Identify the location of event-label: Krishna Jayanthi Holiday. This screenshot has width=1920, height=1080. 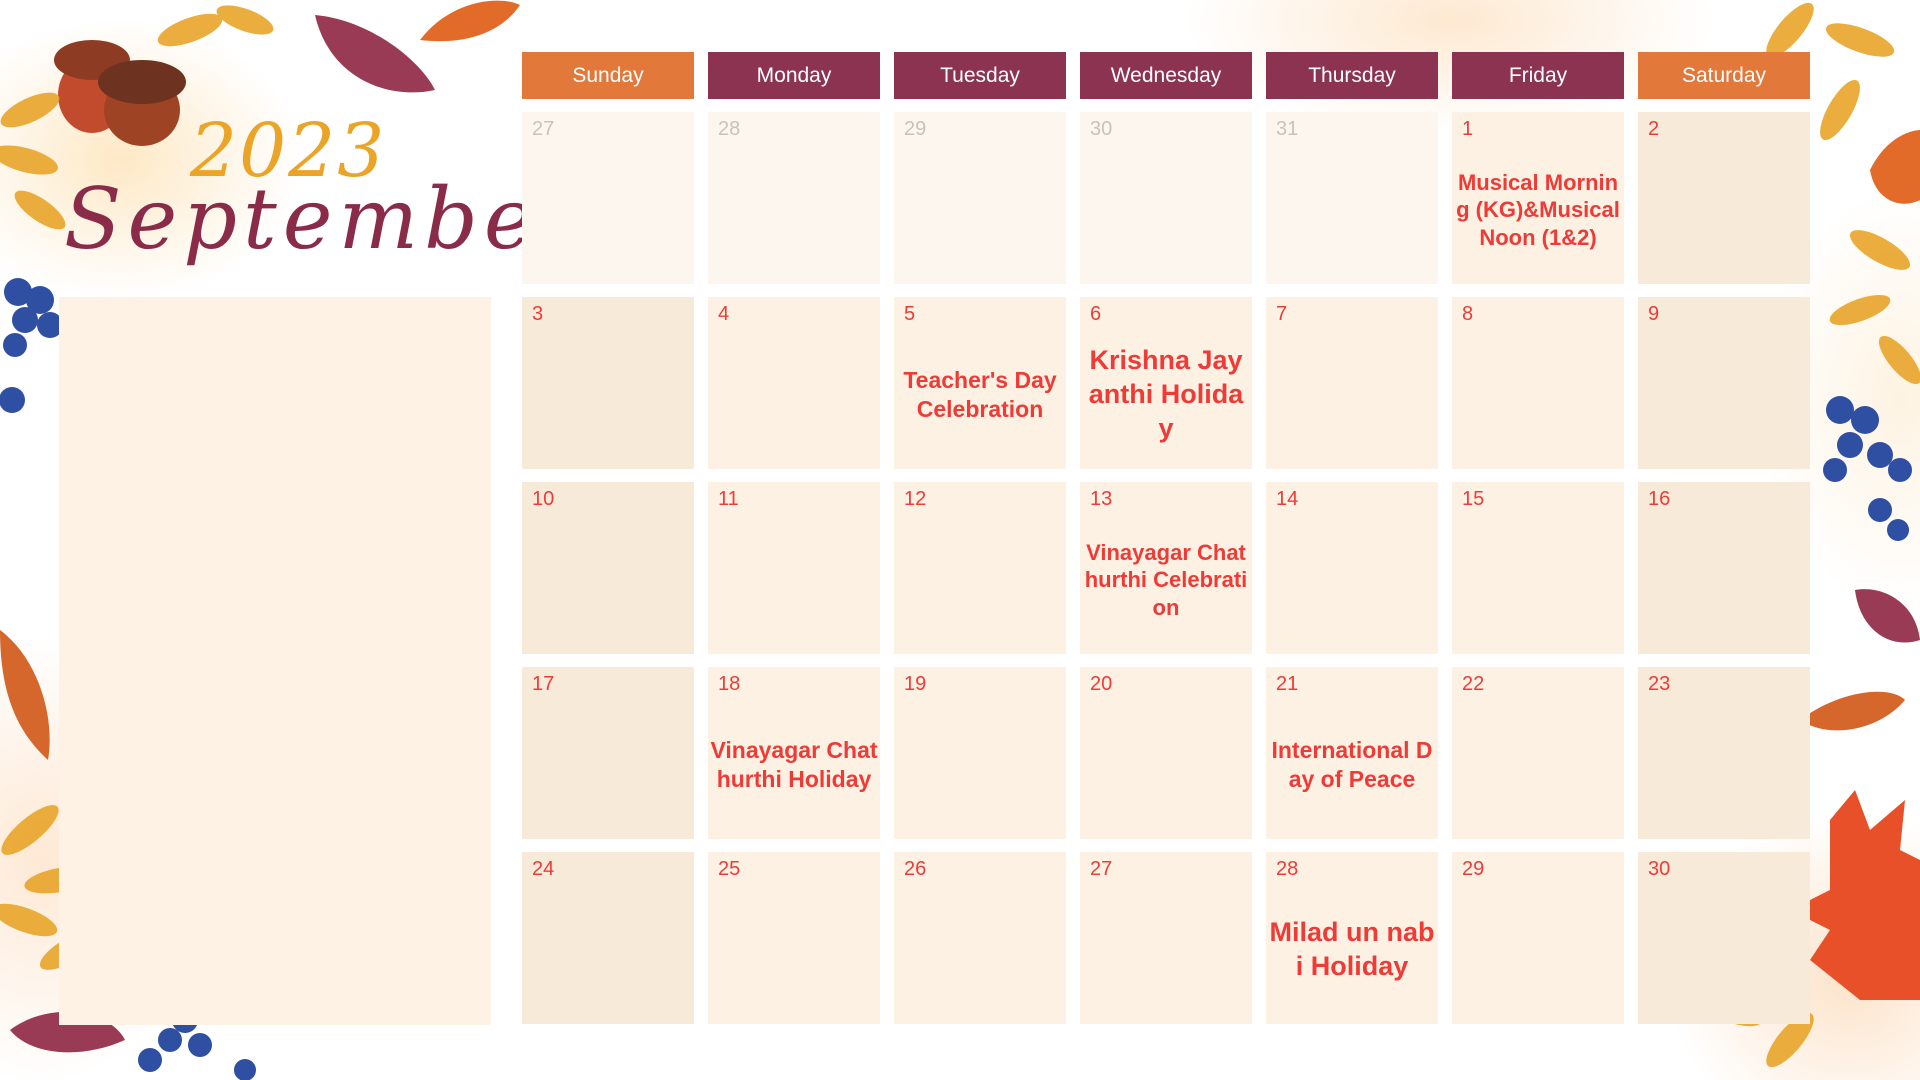
(1166, 394).